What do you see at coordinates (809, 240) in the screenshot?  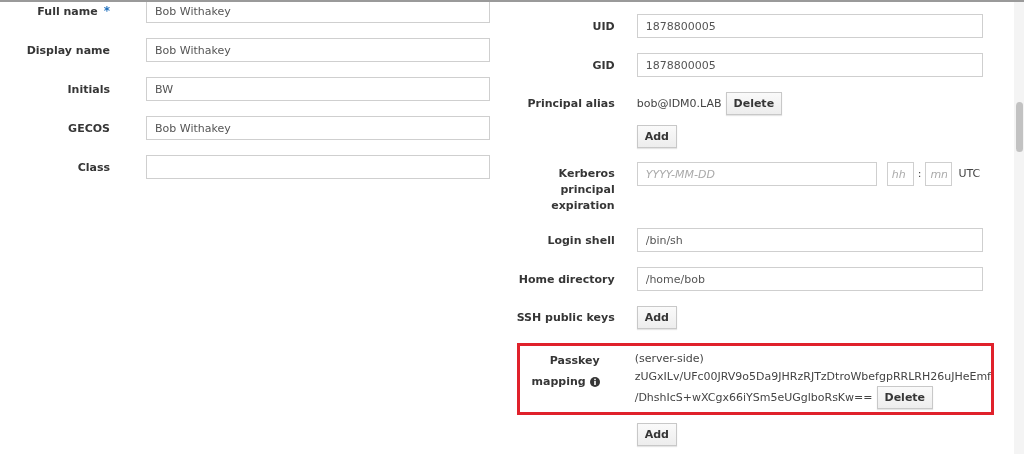 I see `text-field: /bin/sh` at bounding box center [809, 240].